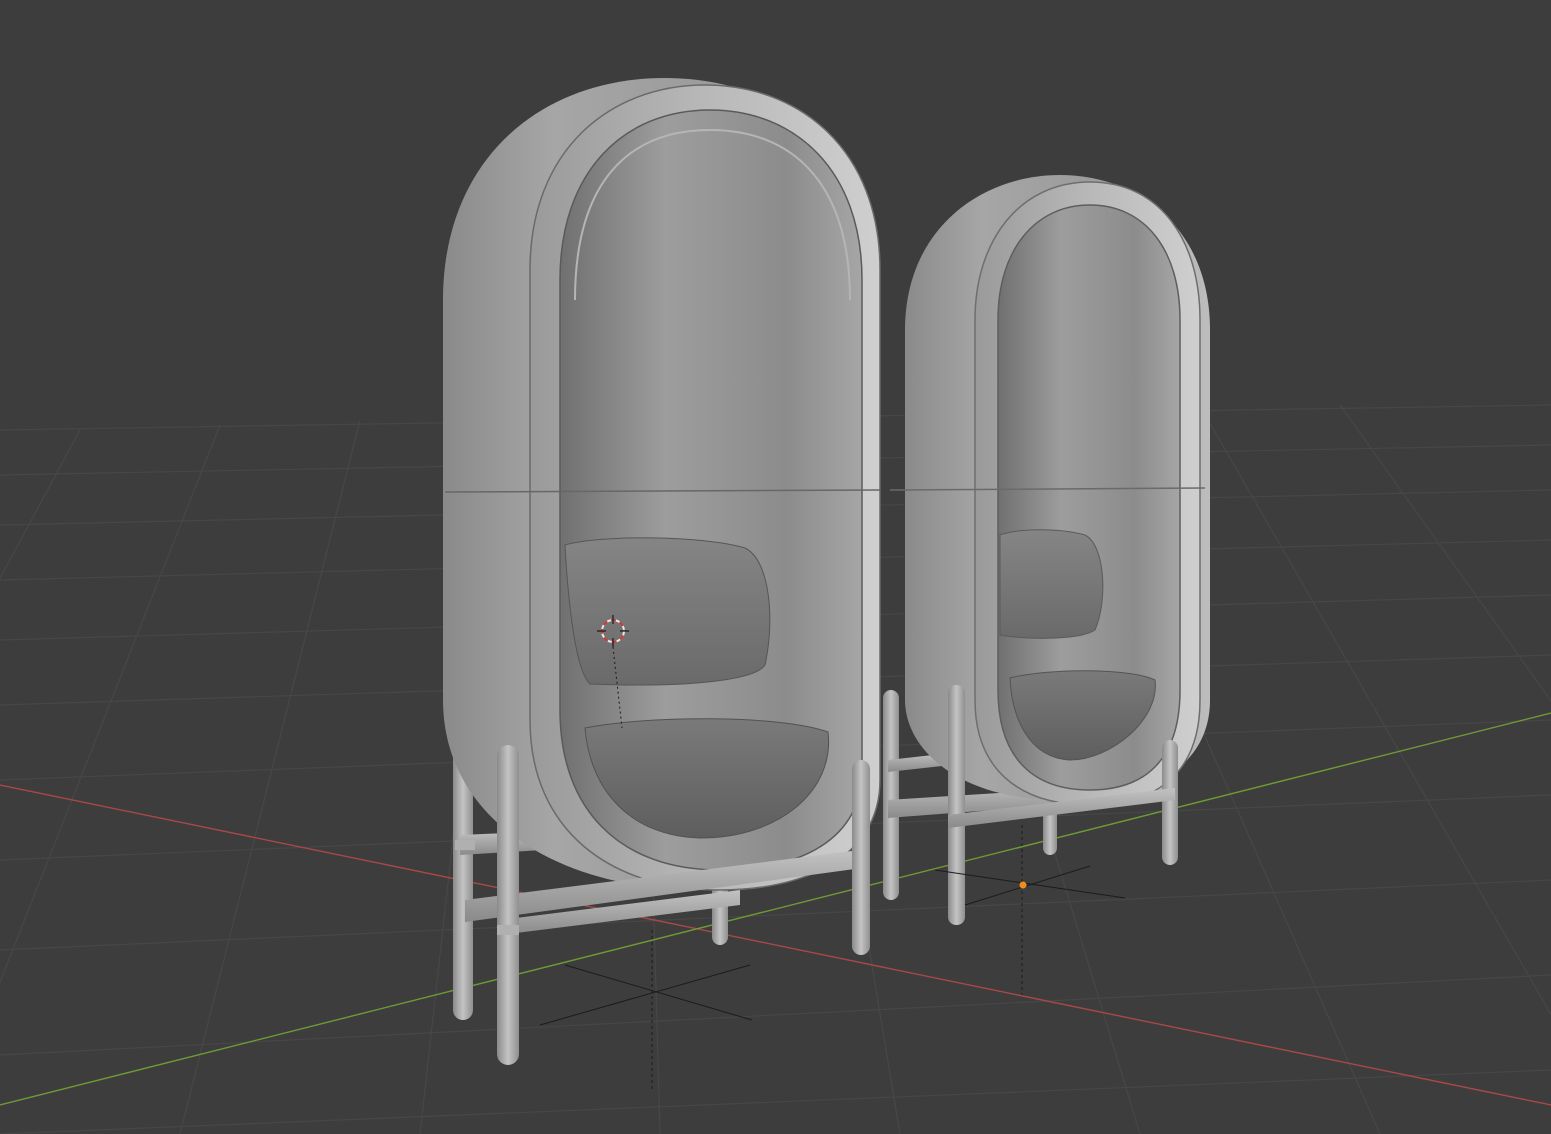 Image resolution: width=1551 pixels, height=1134 pixels. What do you see at coordinates (646, 1010) in the screenshot?
I see `origin-empty-large` at bounding box center [646, 1010].